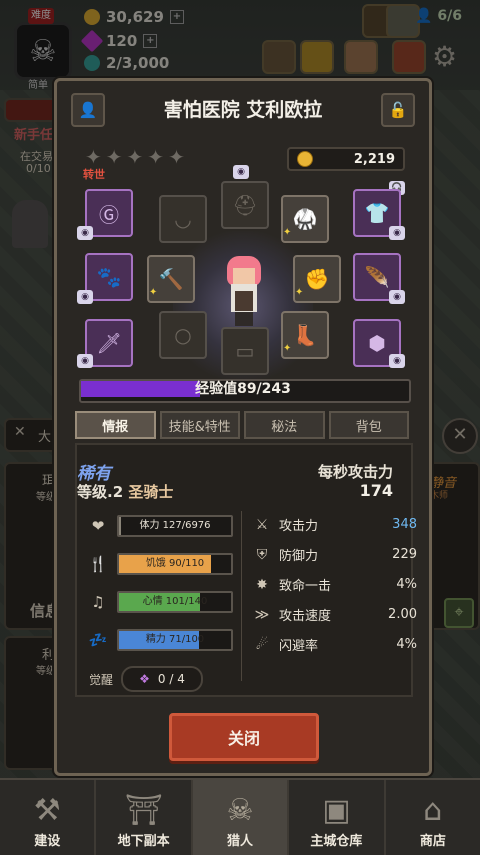 The image size is (480, 855). Describe the element at coordinates (404, 554) in the screenshot. I see `stat-value: 229` at that location.